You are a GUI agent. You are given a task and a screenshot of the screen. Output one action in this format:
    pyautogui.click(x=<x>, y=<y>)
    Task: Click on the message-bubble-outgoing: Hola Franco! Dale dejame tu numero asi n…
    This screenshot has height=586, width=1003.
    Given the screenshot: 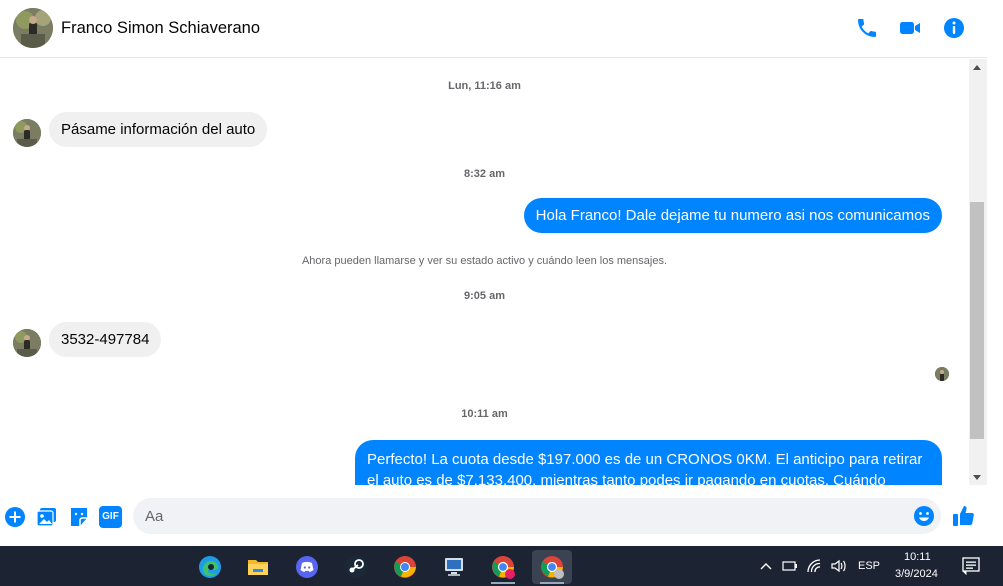 What is the action you would take?
    pyautogui.click(x=732, y=215)
    